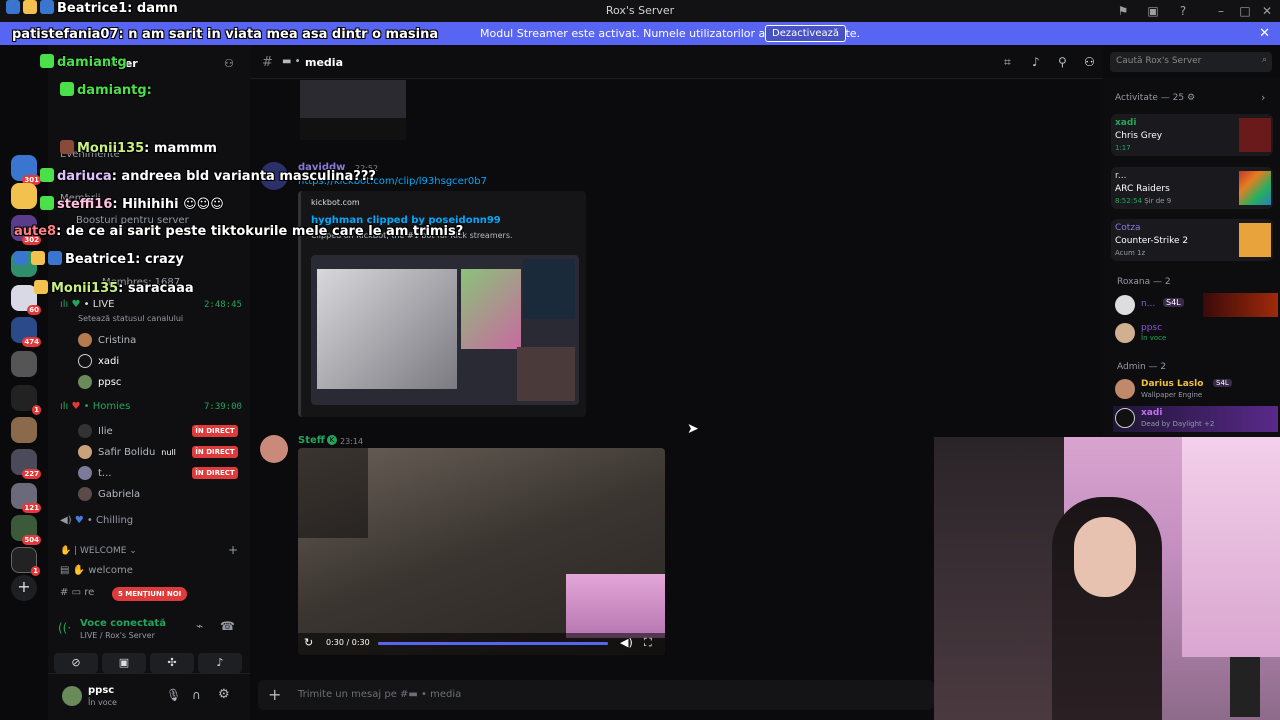 Image resolution: width=1280 pixels, height=720 pixels. I want to click on notifications-icon: ♪, so click(1036, 62).